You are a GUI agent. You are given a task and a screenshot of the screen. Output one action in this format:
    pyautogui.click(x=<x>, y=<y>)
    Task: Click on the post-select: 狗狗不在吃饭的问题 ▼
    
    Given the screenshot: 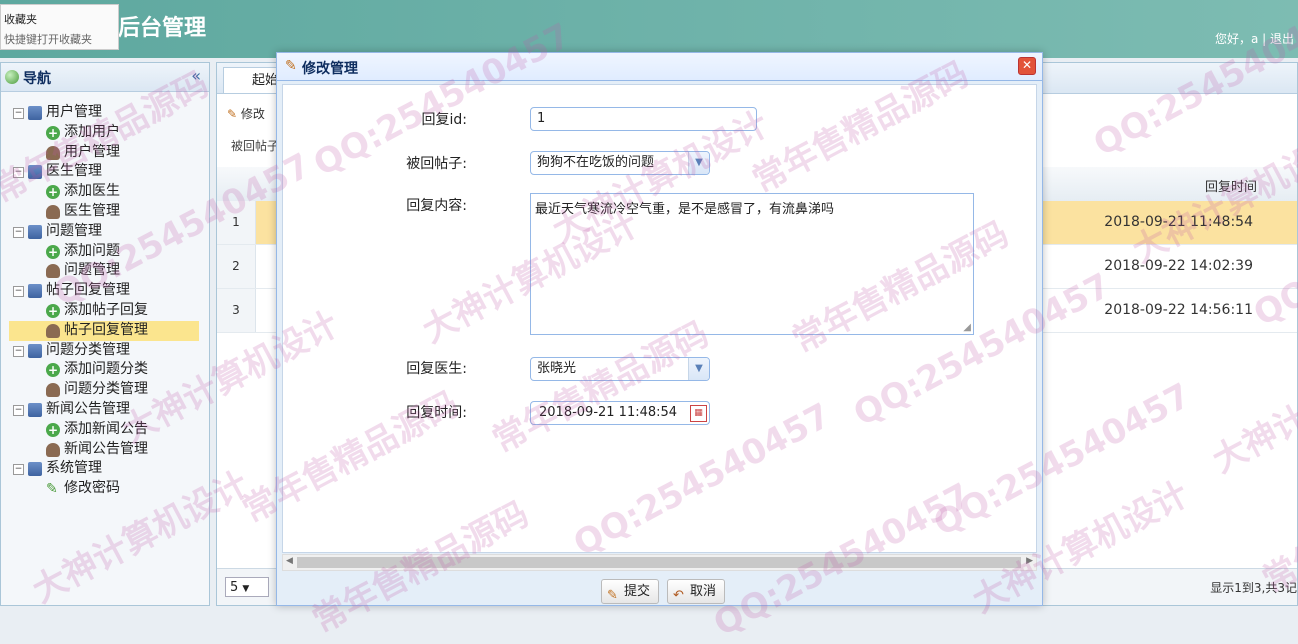 What is the action you would take?
    pyautogui.click(x=620, y=163)
    